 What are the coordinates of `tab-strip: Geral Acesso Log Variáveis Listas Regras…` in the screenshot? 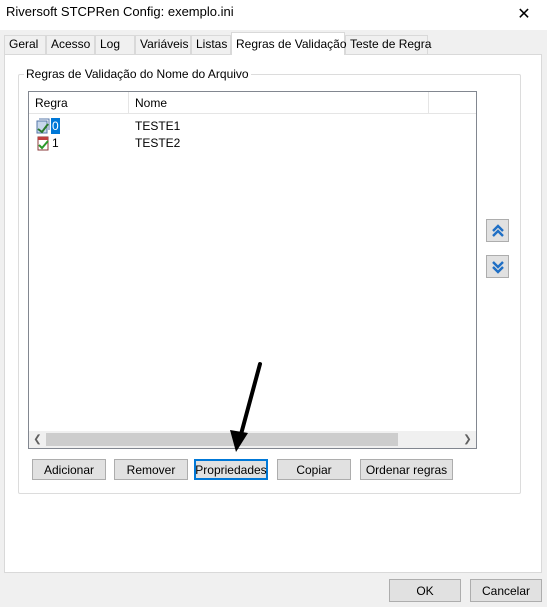 It's located at (273, 43).